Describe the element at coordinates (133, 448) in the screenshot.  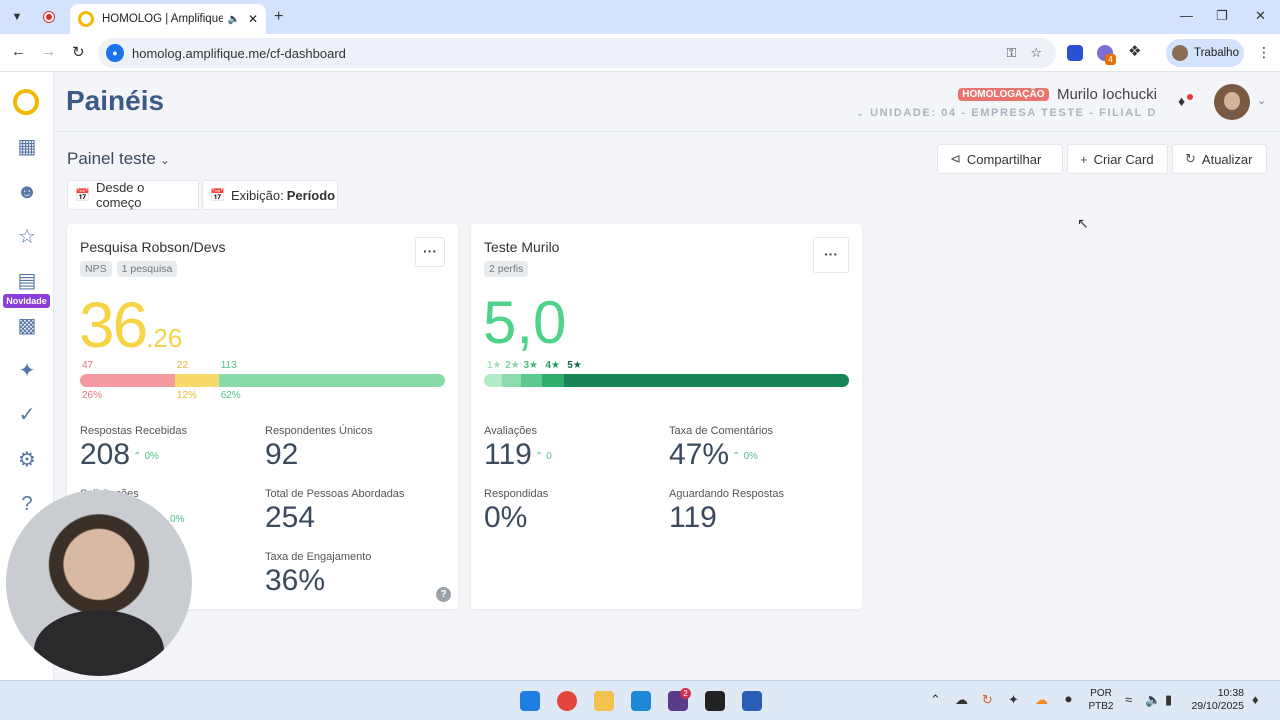
I see `metric-received: Respostas Recebidas 208 ⌃ 0%` at that location.